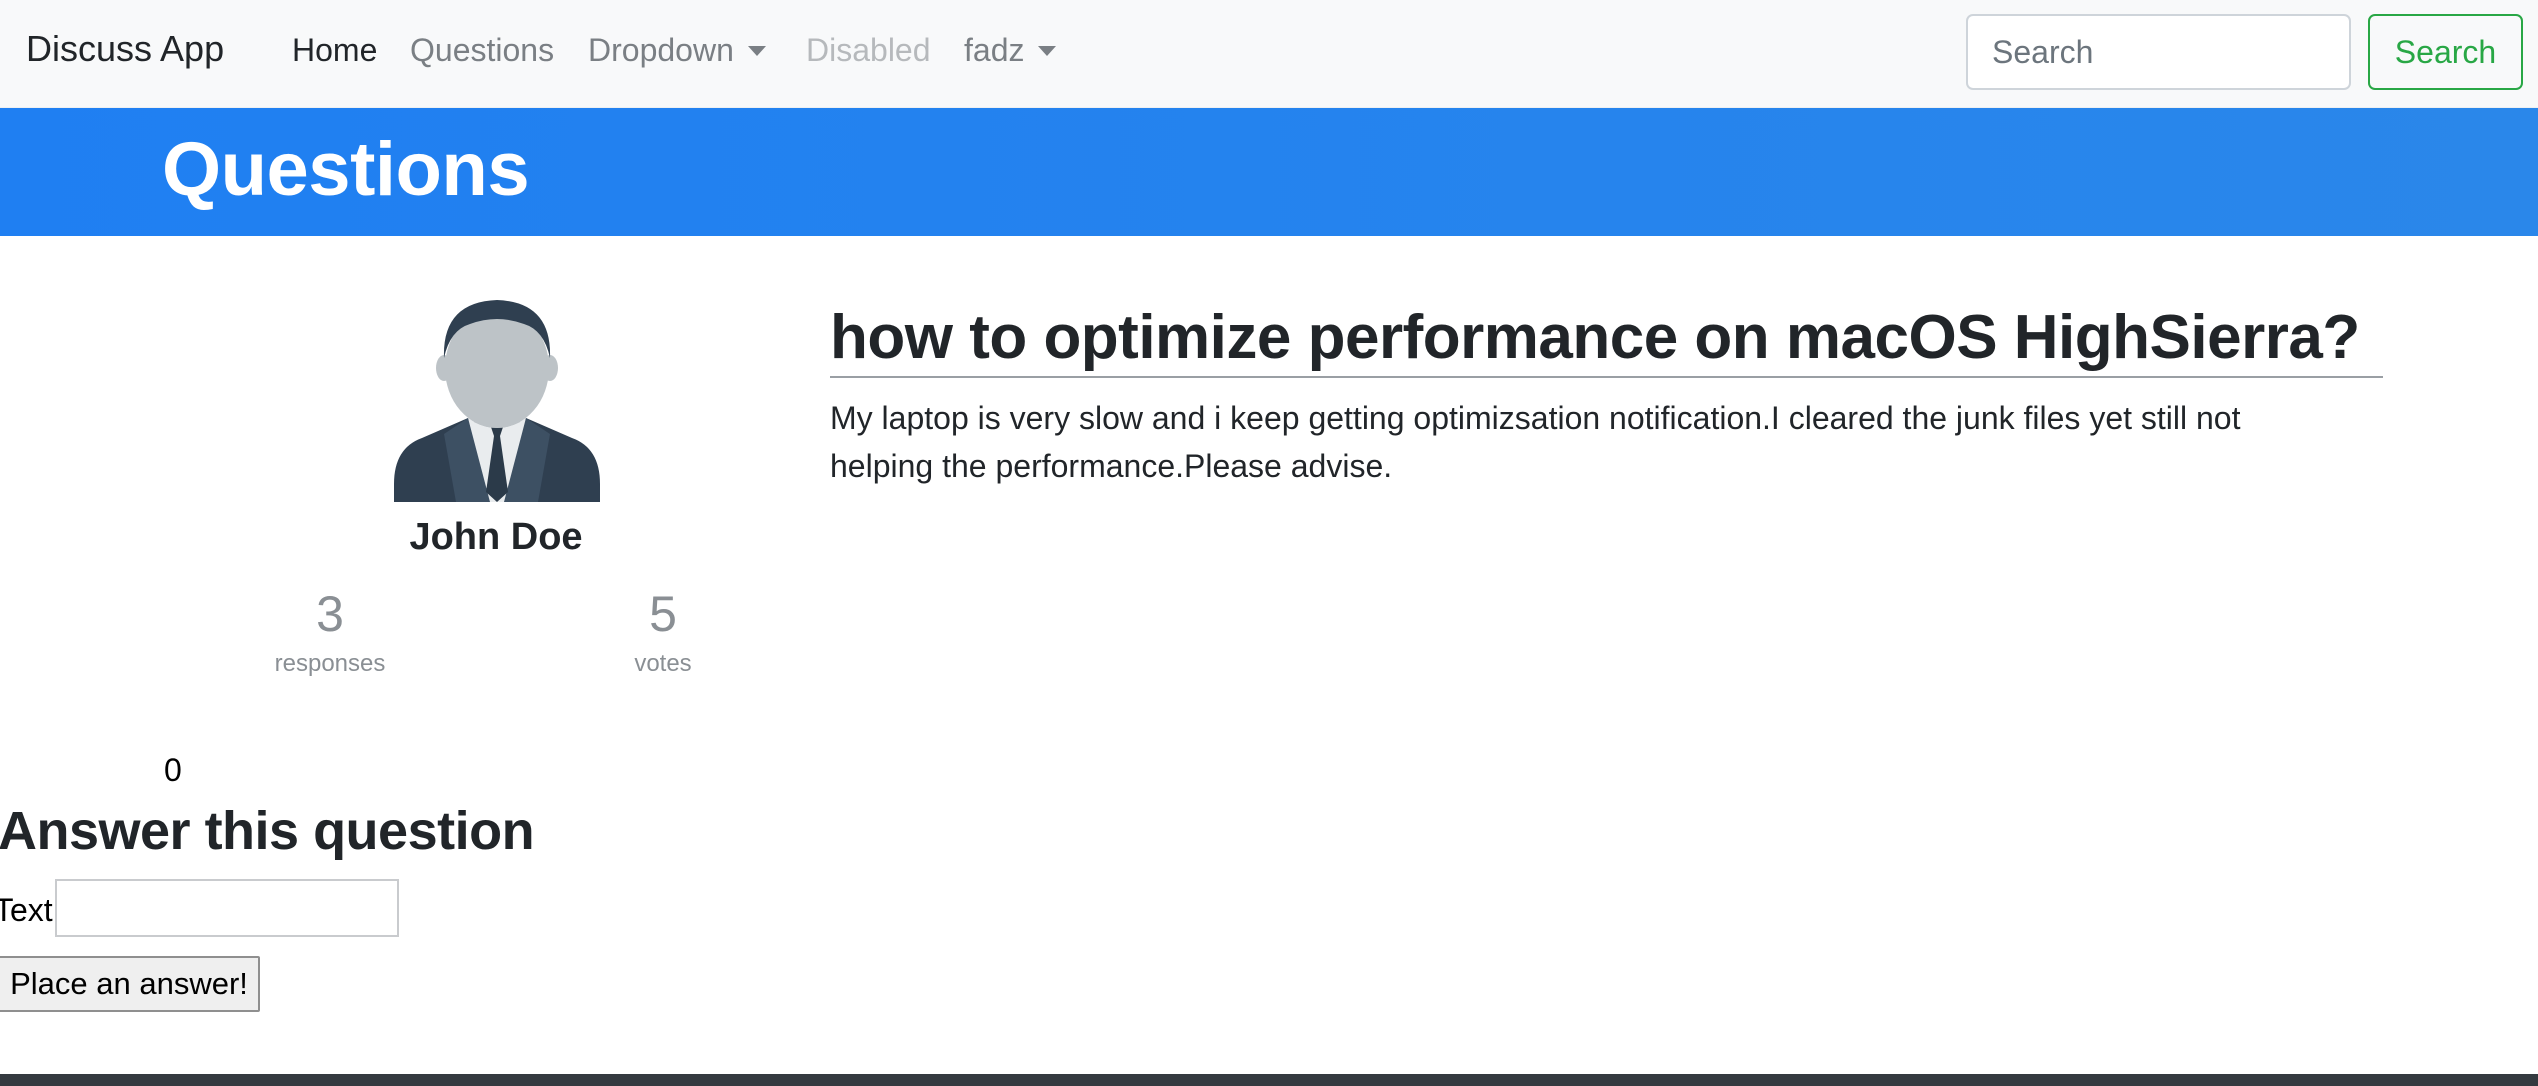  Describe the element at coordinates (227, 908) in the screenshot. I see `answer-text-input` at that location.